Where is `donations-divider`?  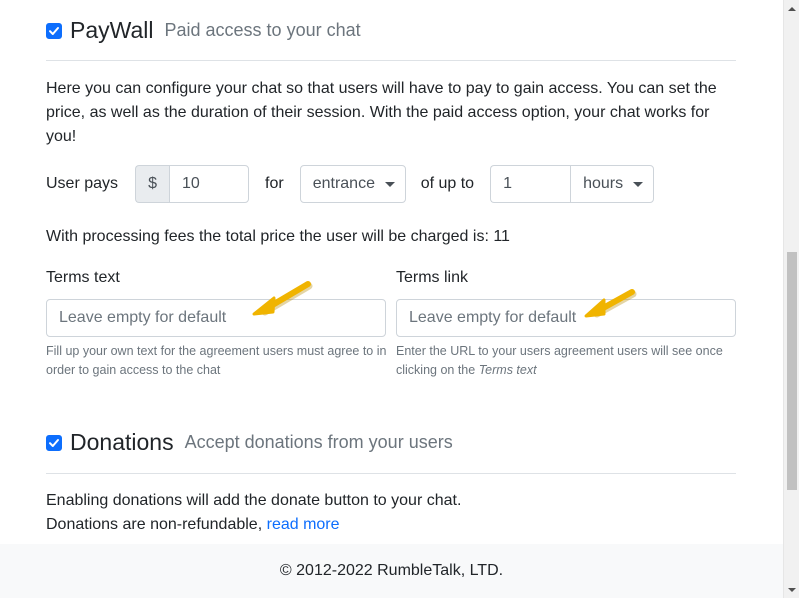
donations-divider is located at coordinates (391, 473).